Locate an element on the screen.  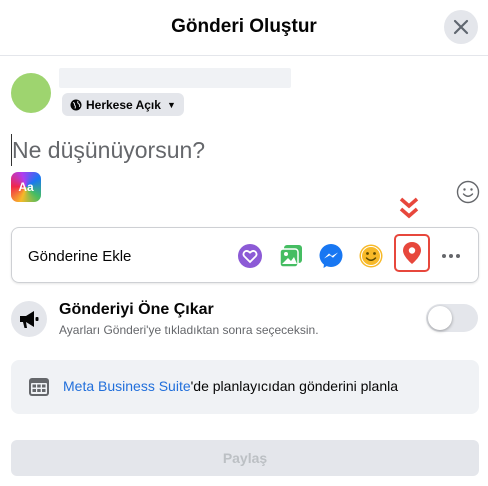
privacy-selector: Herkese Açık ▼ is located at coordinates (123, 104).